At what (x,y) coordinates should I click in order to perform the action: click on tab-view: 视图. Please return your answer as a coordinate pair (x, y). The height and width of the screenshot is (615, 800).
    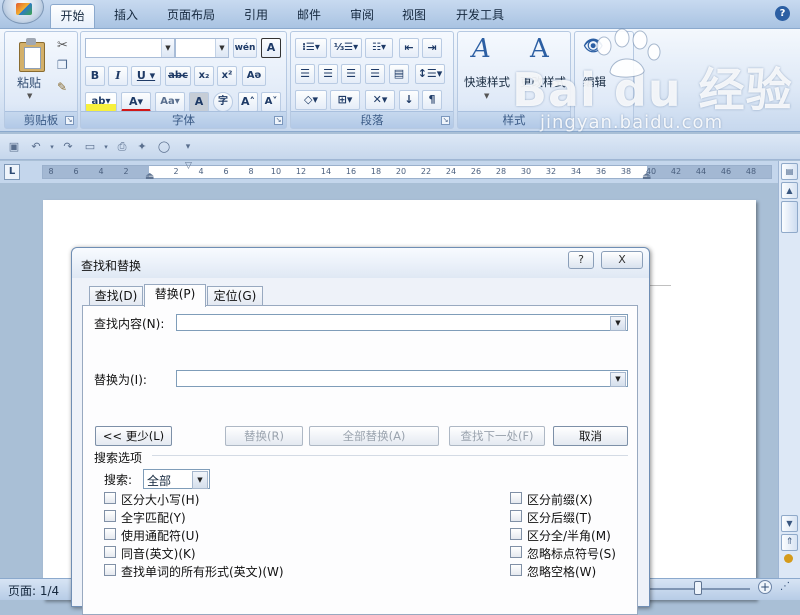
    Looking at the image, I should click on (414, 16).